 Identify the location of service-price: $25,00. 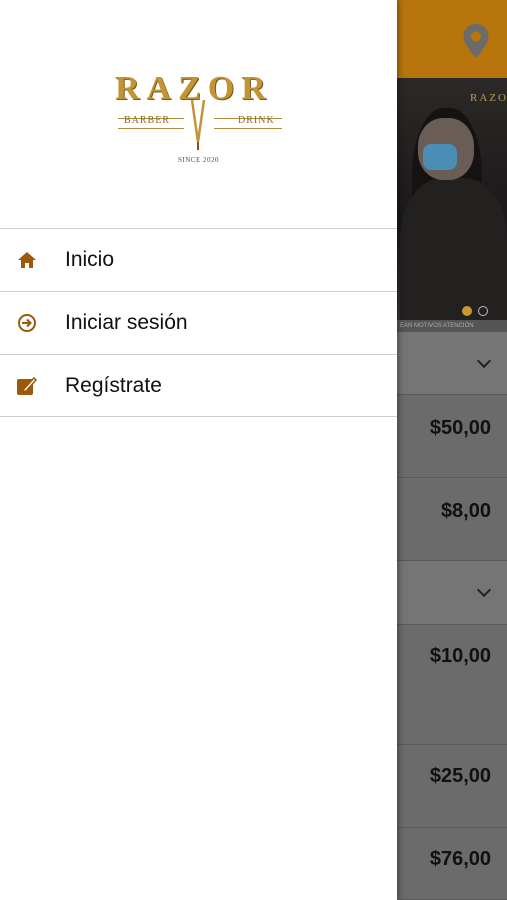
(460, 776).